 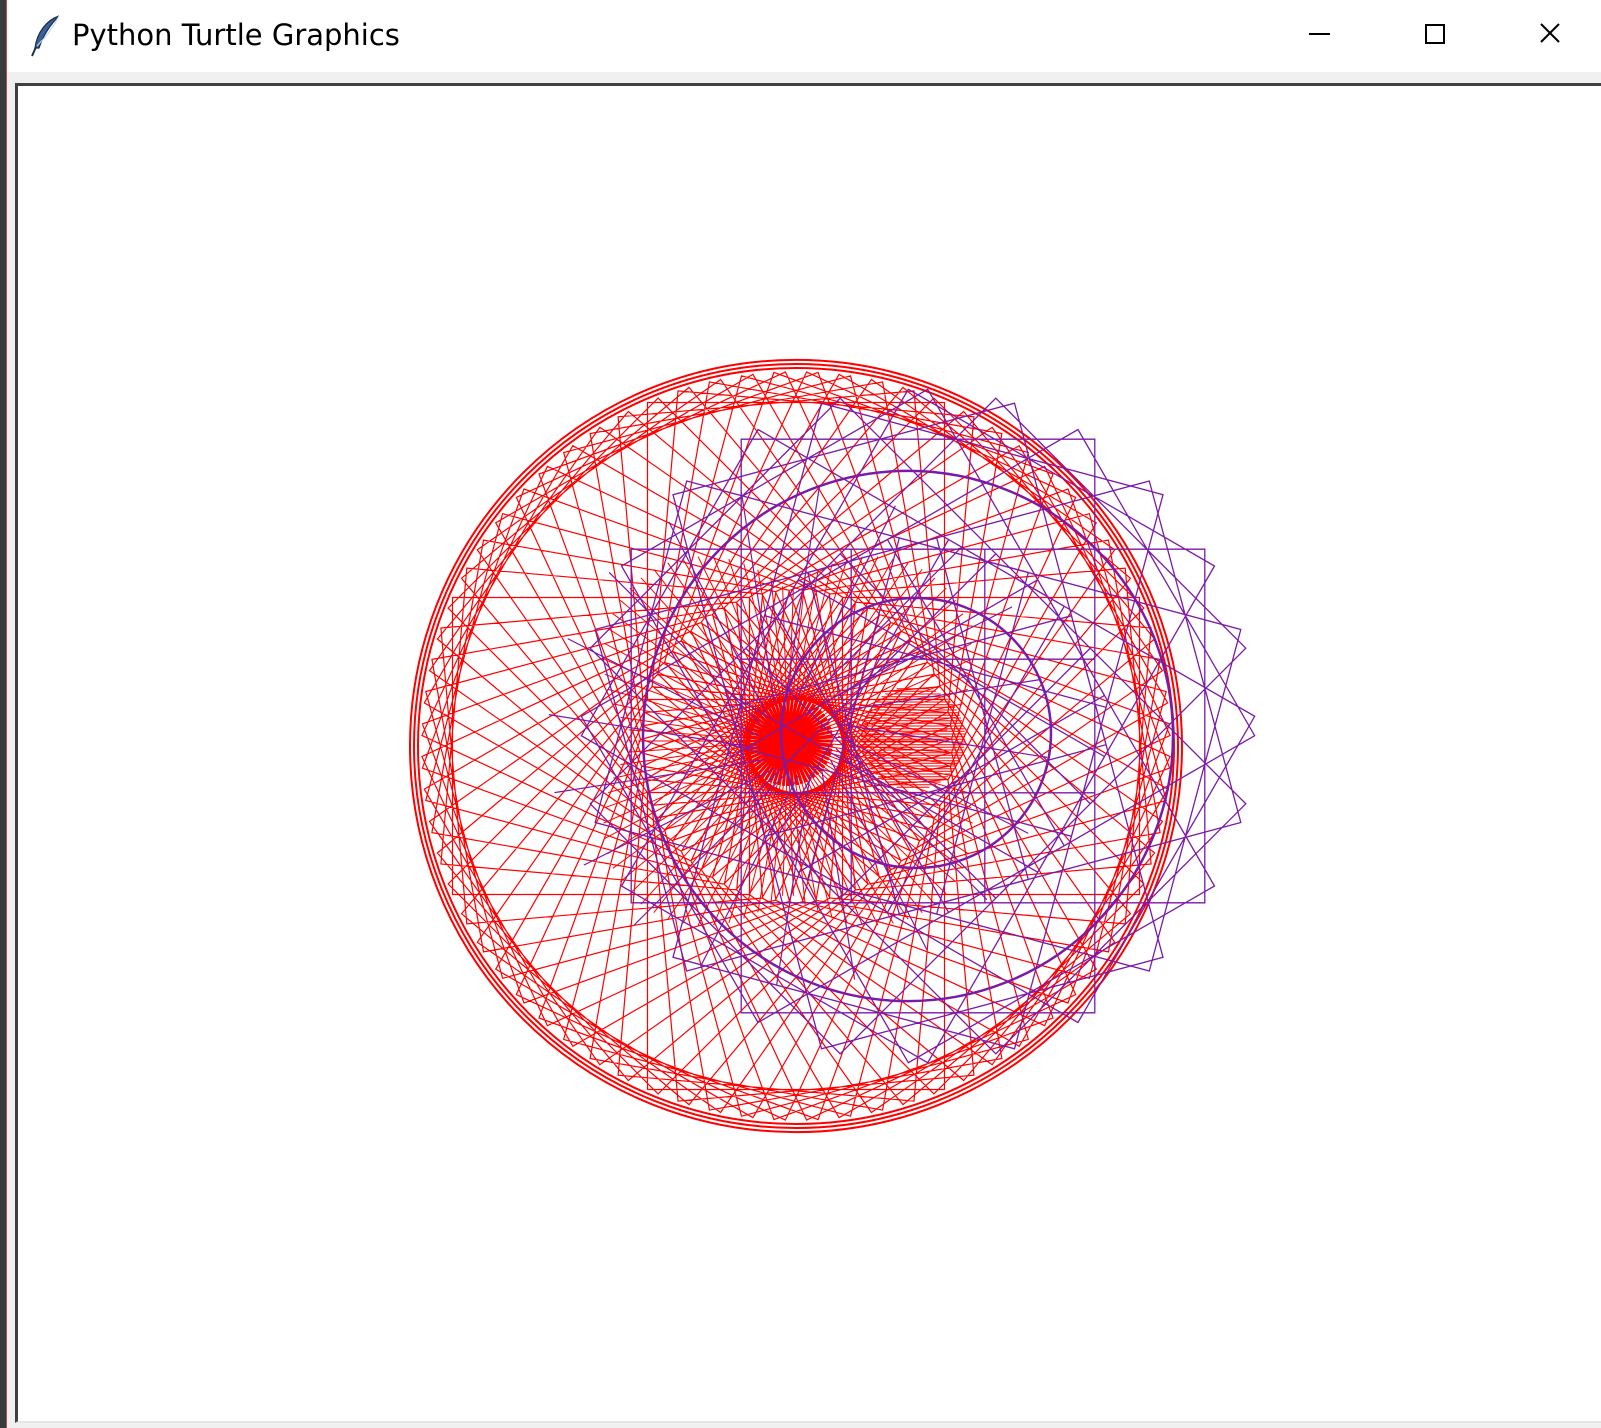 I want to click on feather-icon, so click(x=46, y=36).